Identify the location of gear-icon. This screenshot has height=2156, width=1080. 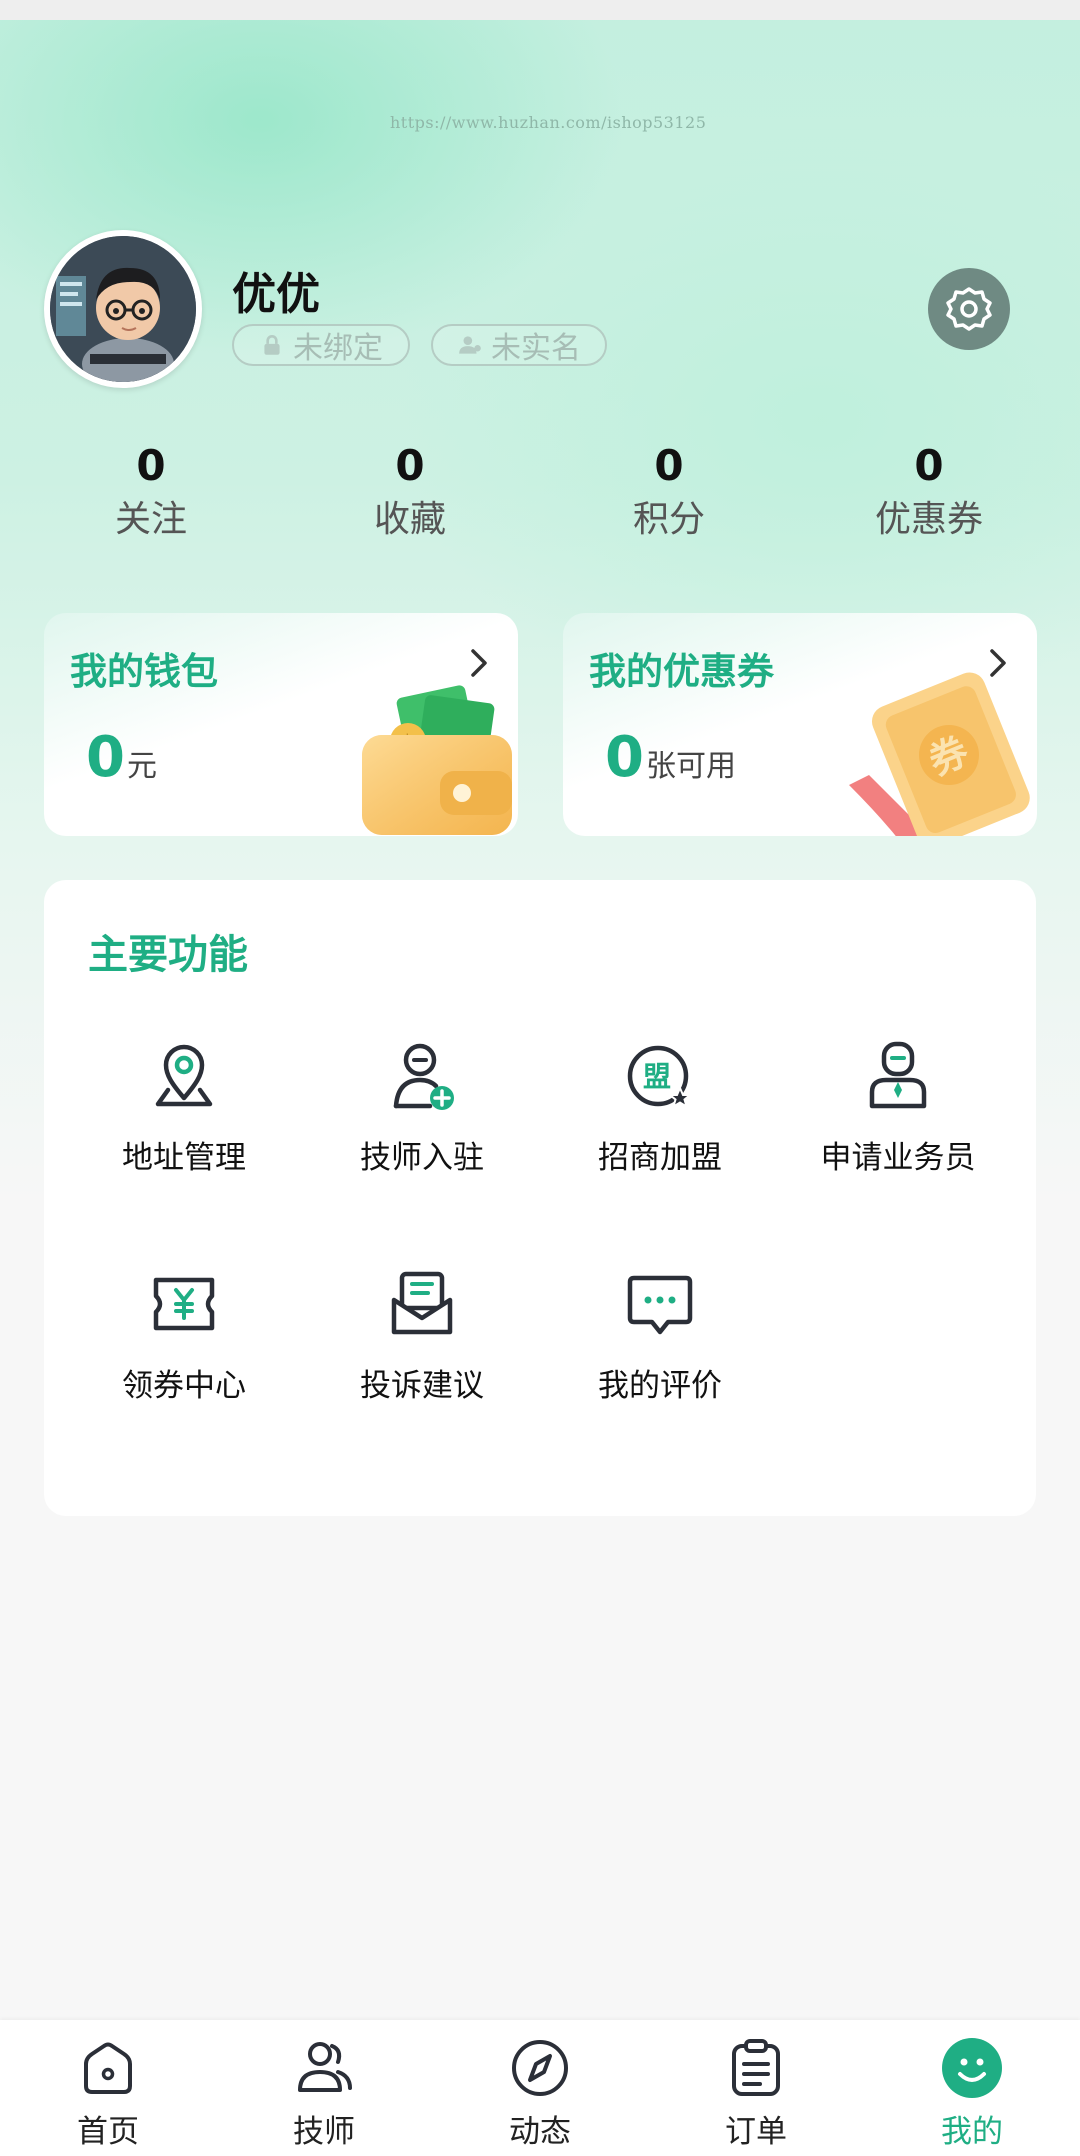
(969, 309).